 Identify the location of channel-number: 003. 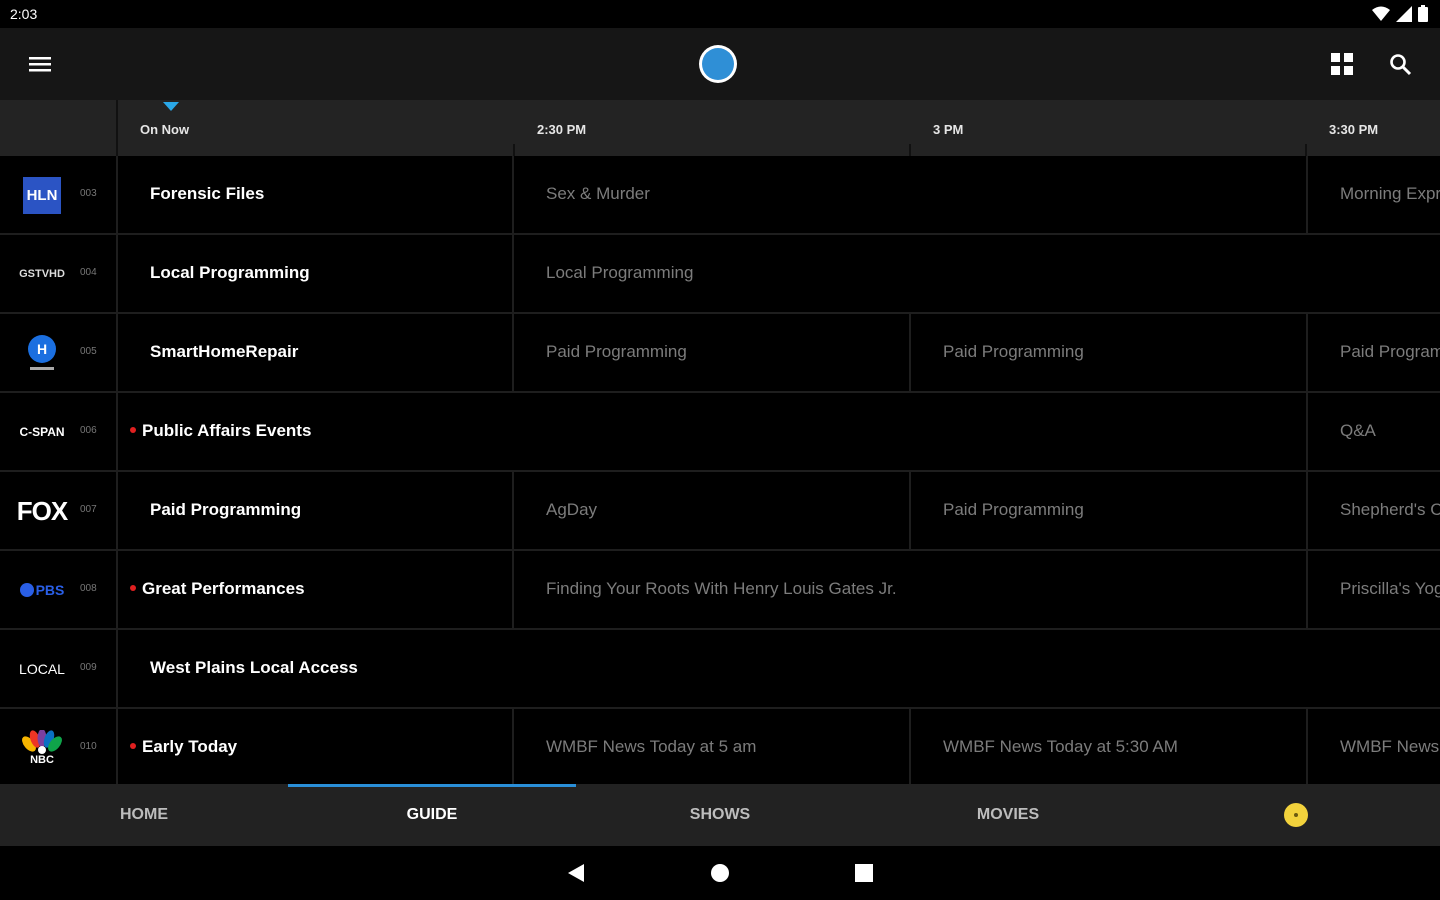
(88, 193).